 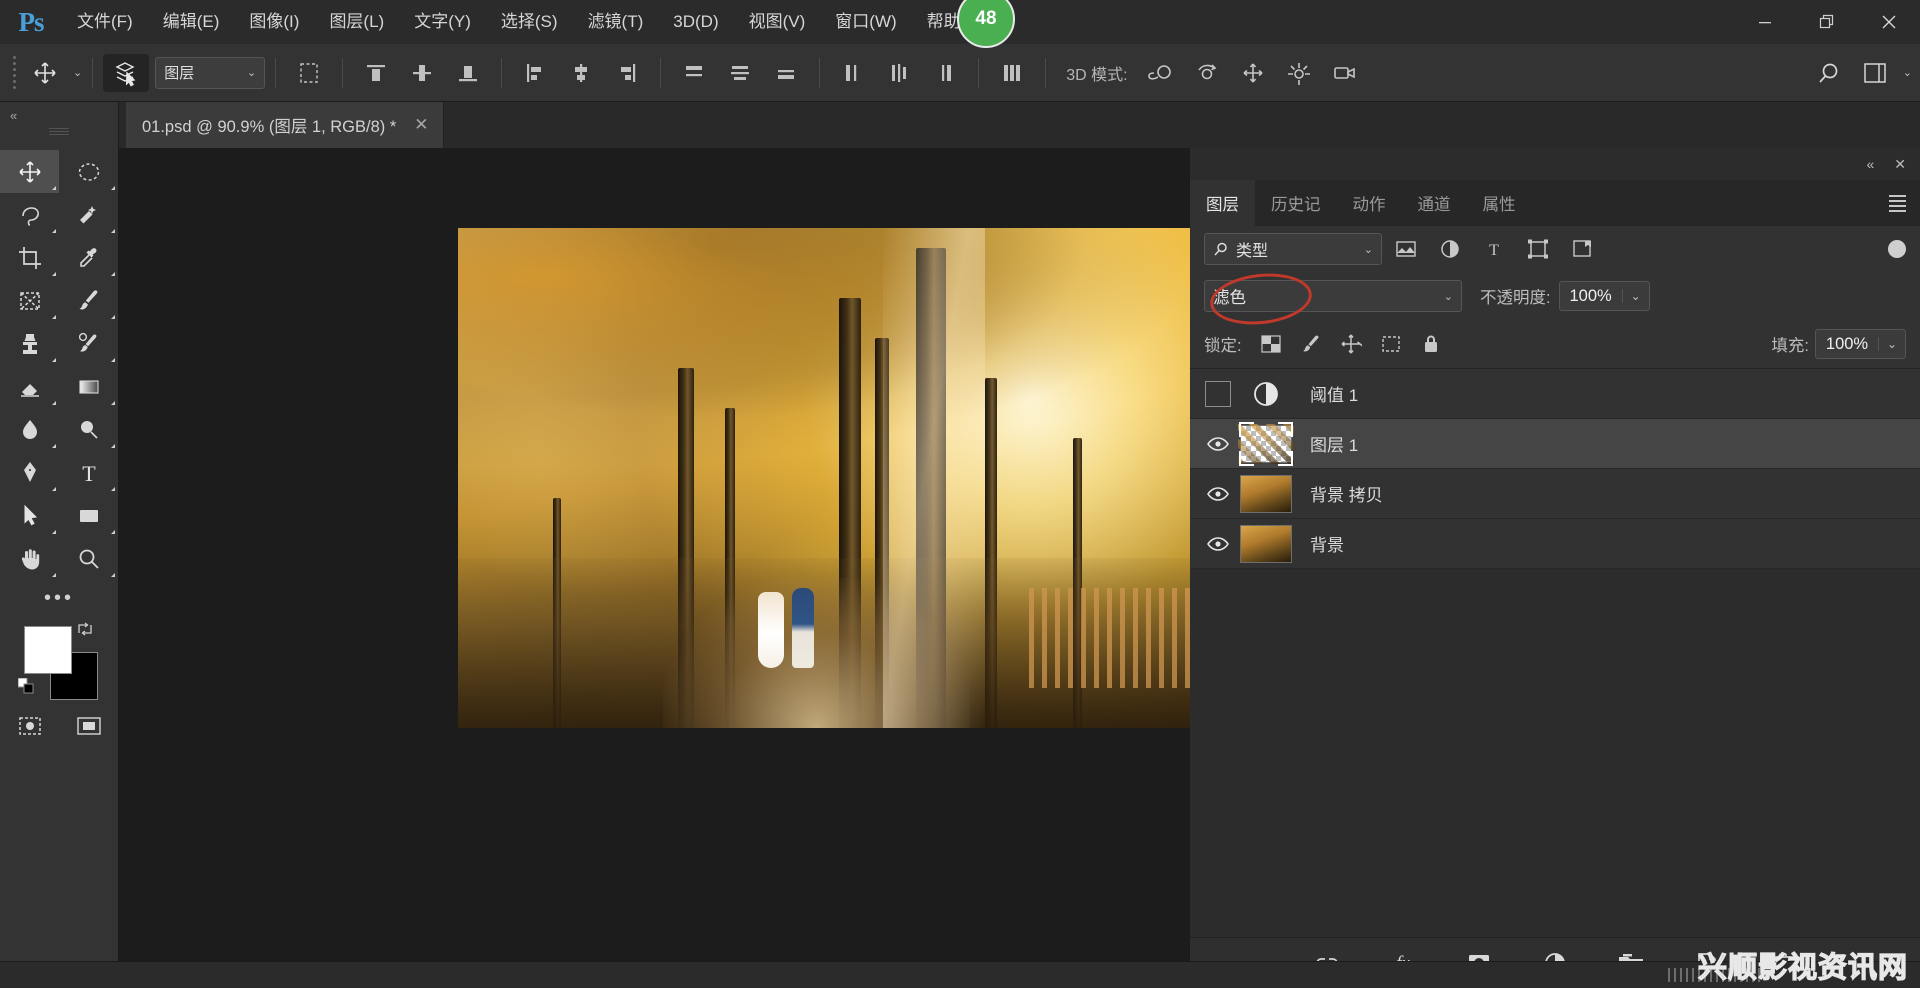 I want to click on tool-pen, so click(x=29, y=472).